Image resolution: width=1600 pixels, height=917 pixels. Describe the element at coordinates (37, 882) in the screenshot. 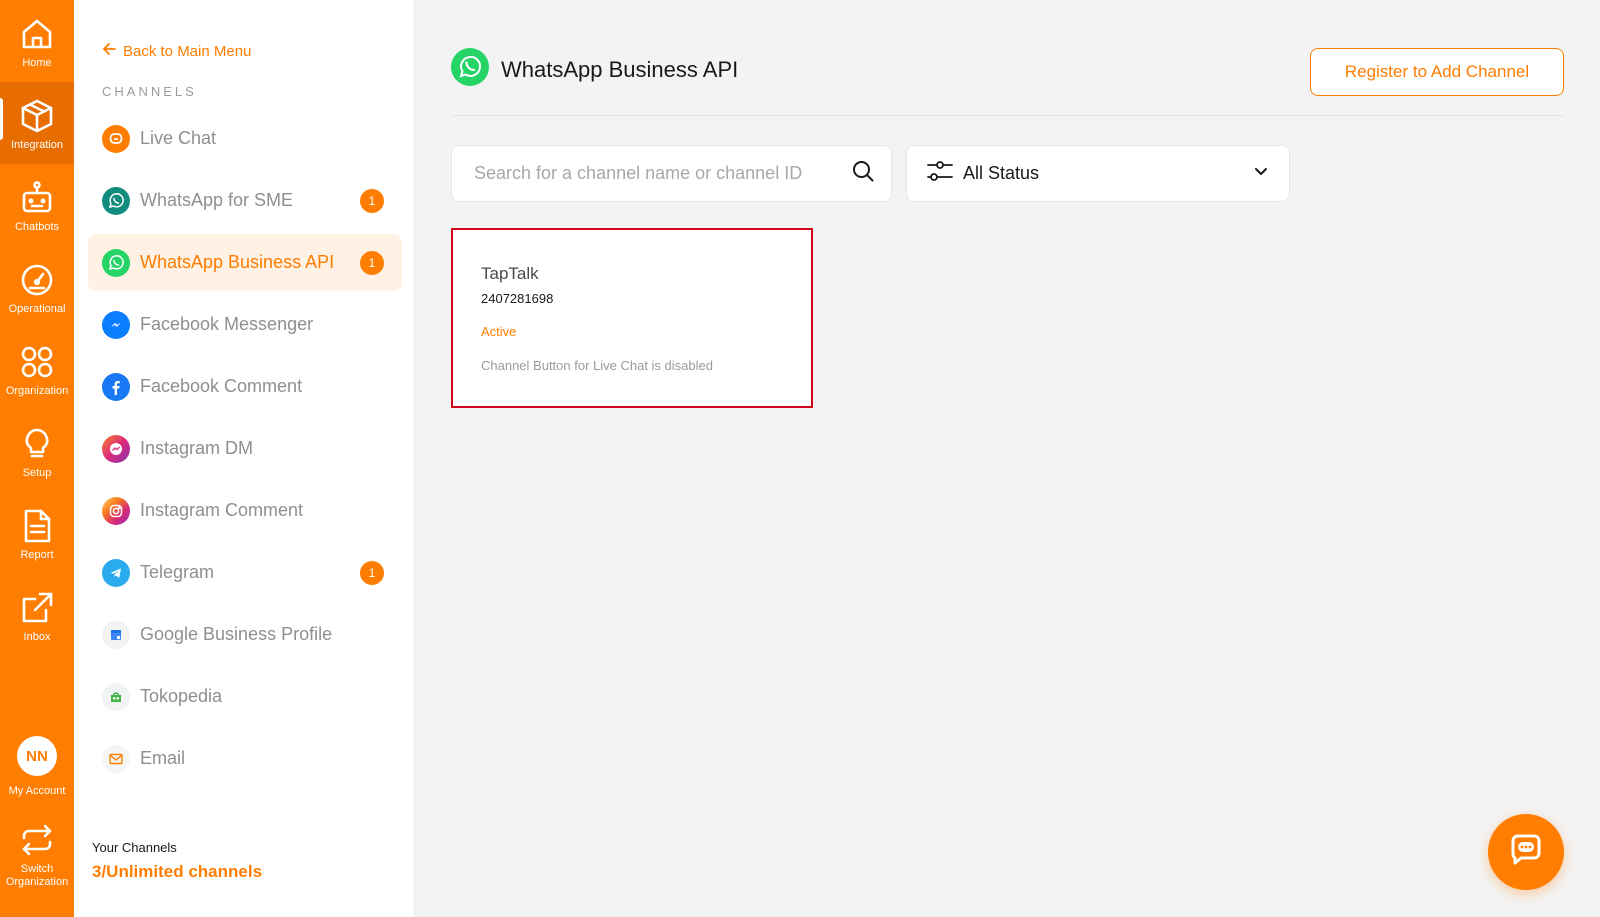

I see `rail-label-line2: Organization` at that location.